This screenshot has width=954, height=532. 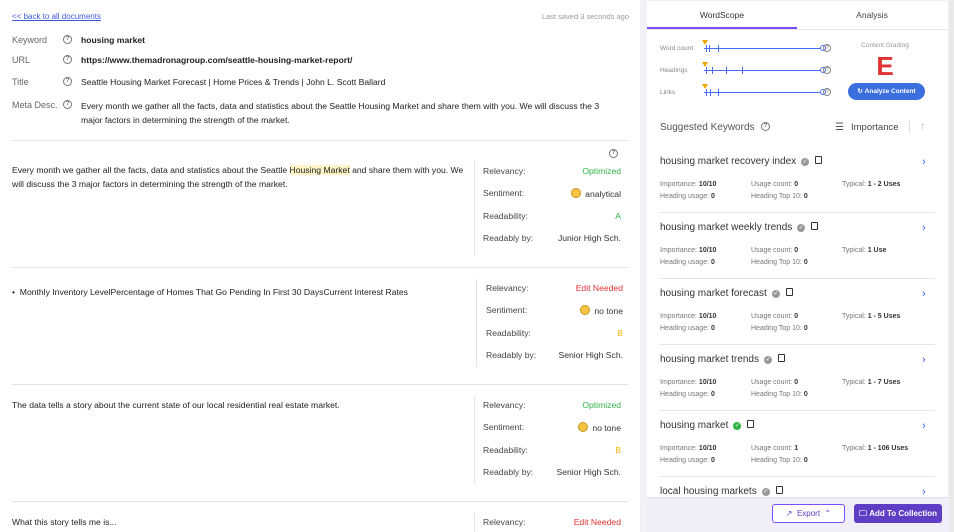 I want to click on links-slider, so click(x=761, y=90).